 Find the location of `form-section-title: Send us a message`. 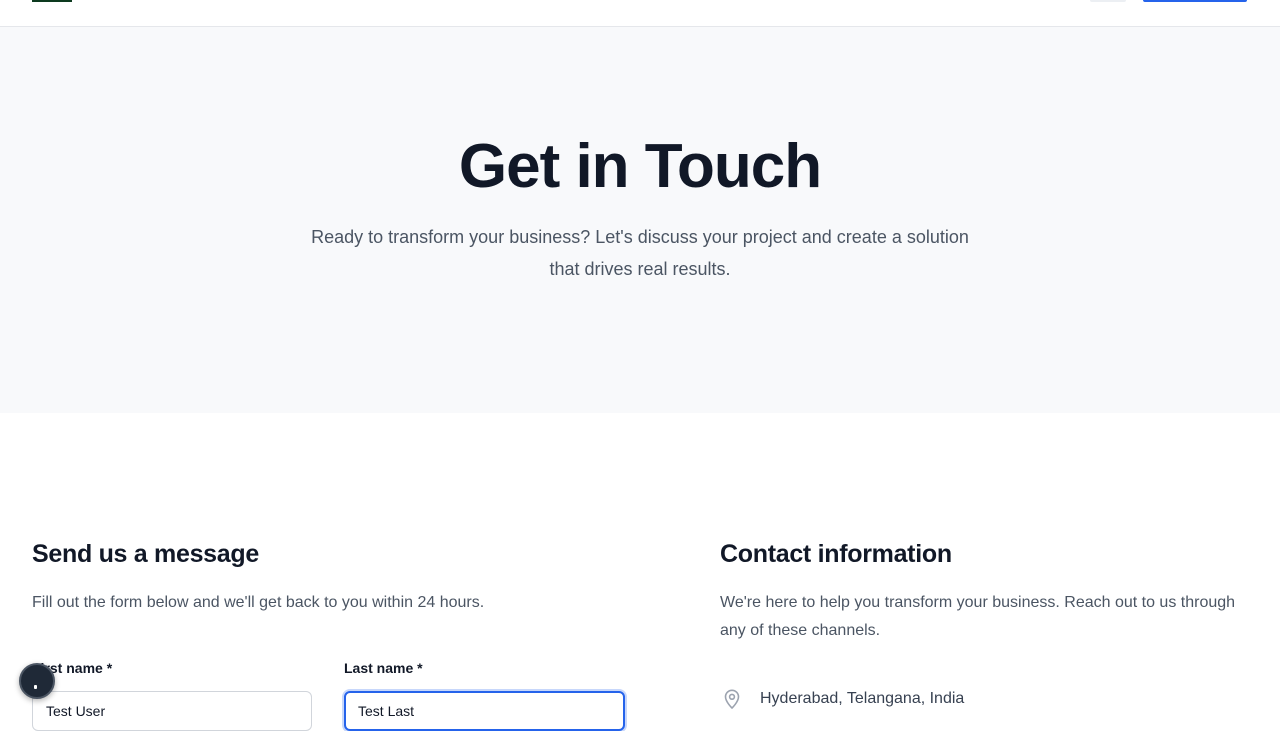

form-section-title: Send us a message is located at coordinates (145, 554).